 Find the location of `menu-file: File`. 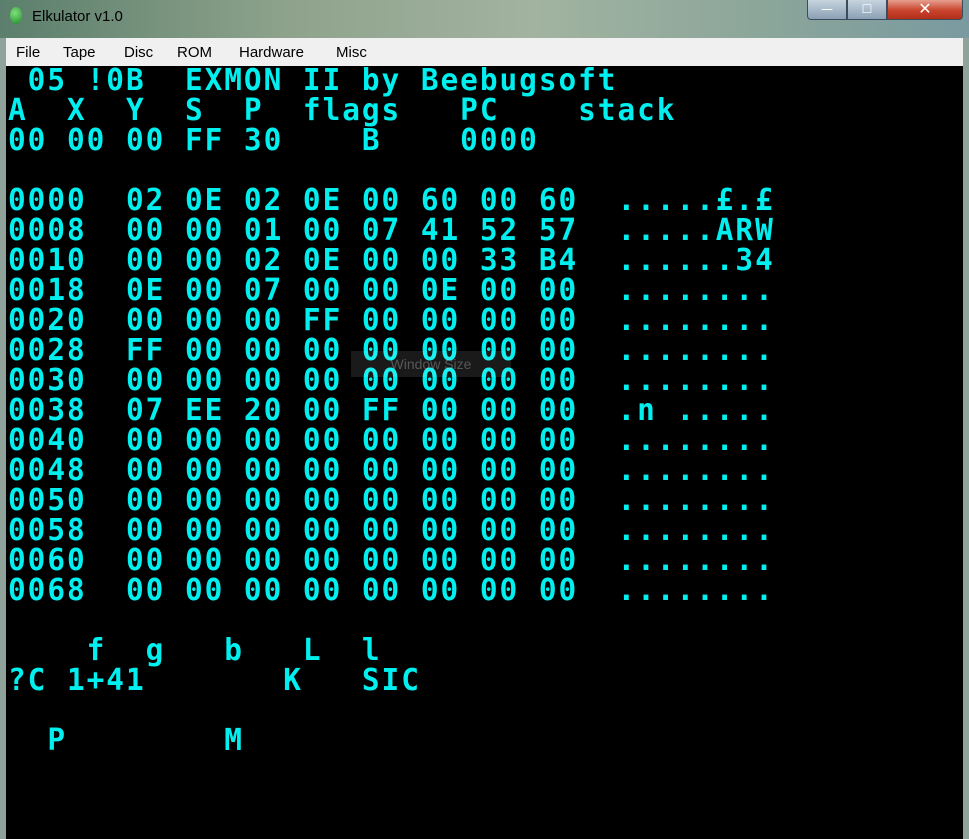

menu-file: File is located at coordinates (28, 52).